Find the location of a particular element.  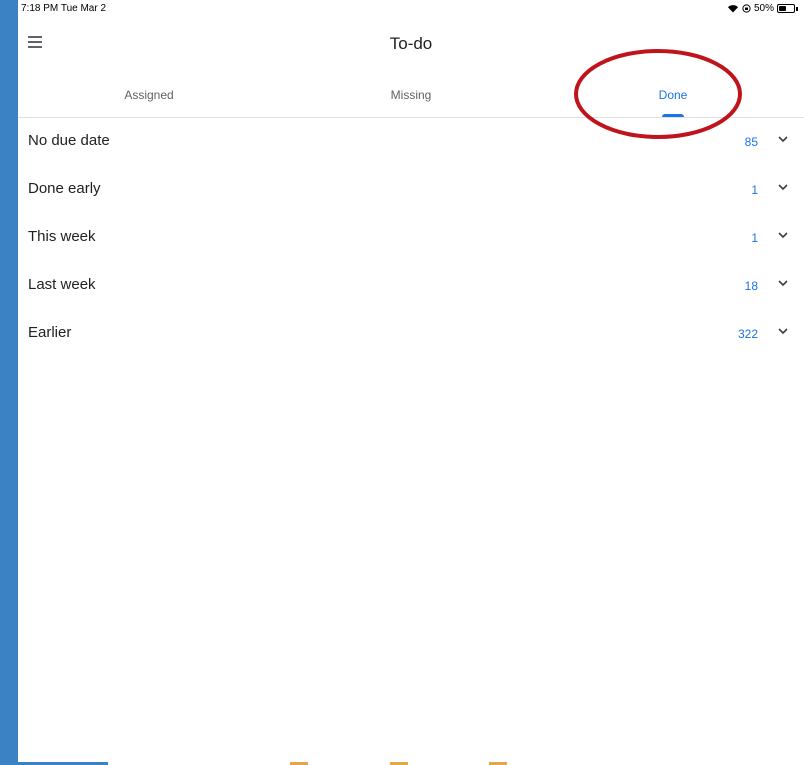

group-row-done-early: Done early 1 is located at coordinates (411, 190).